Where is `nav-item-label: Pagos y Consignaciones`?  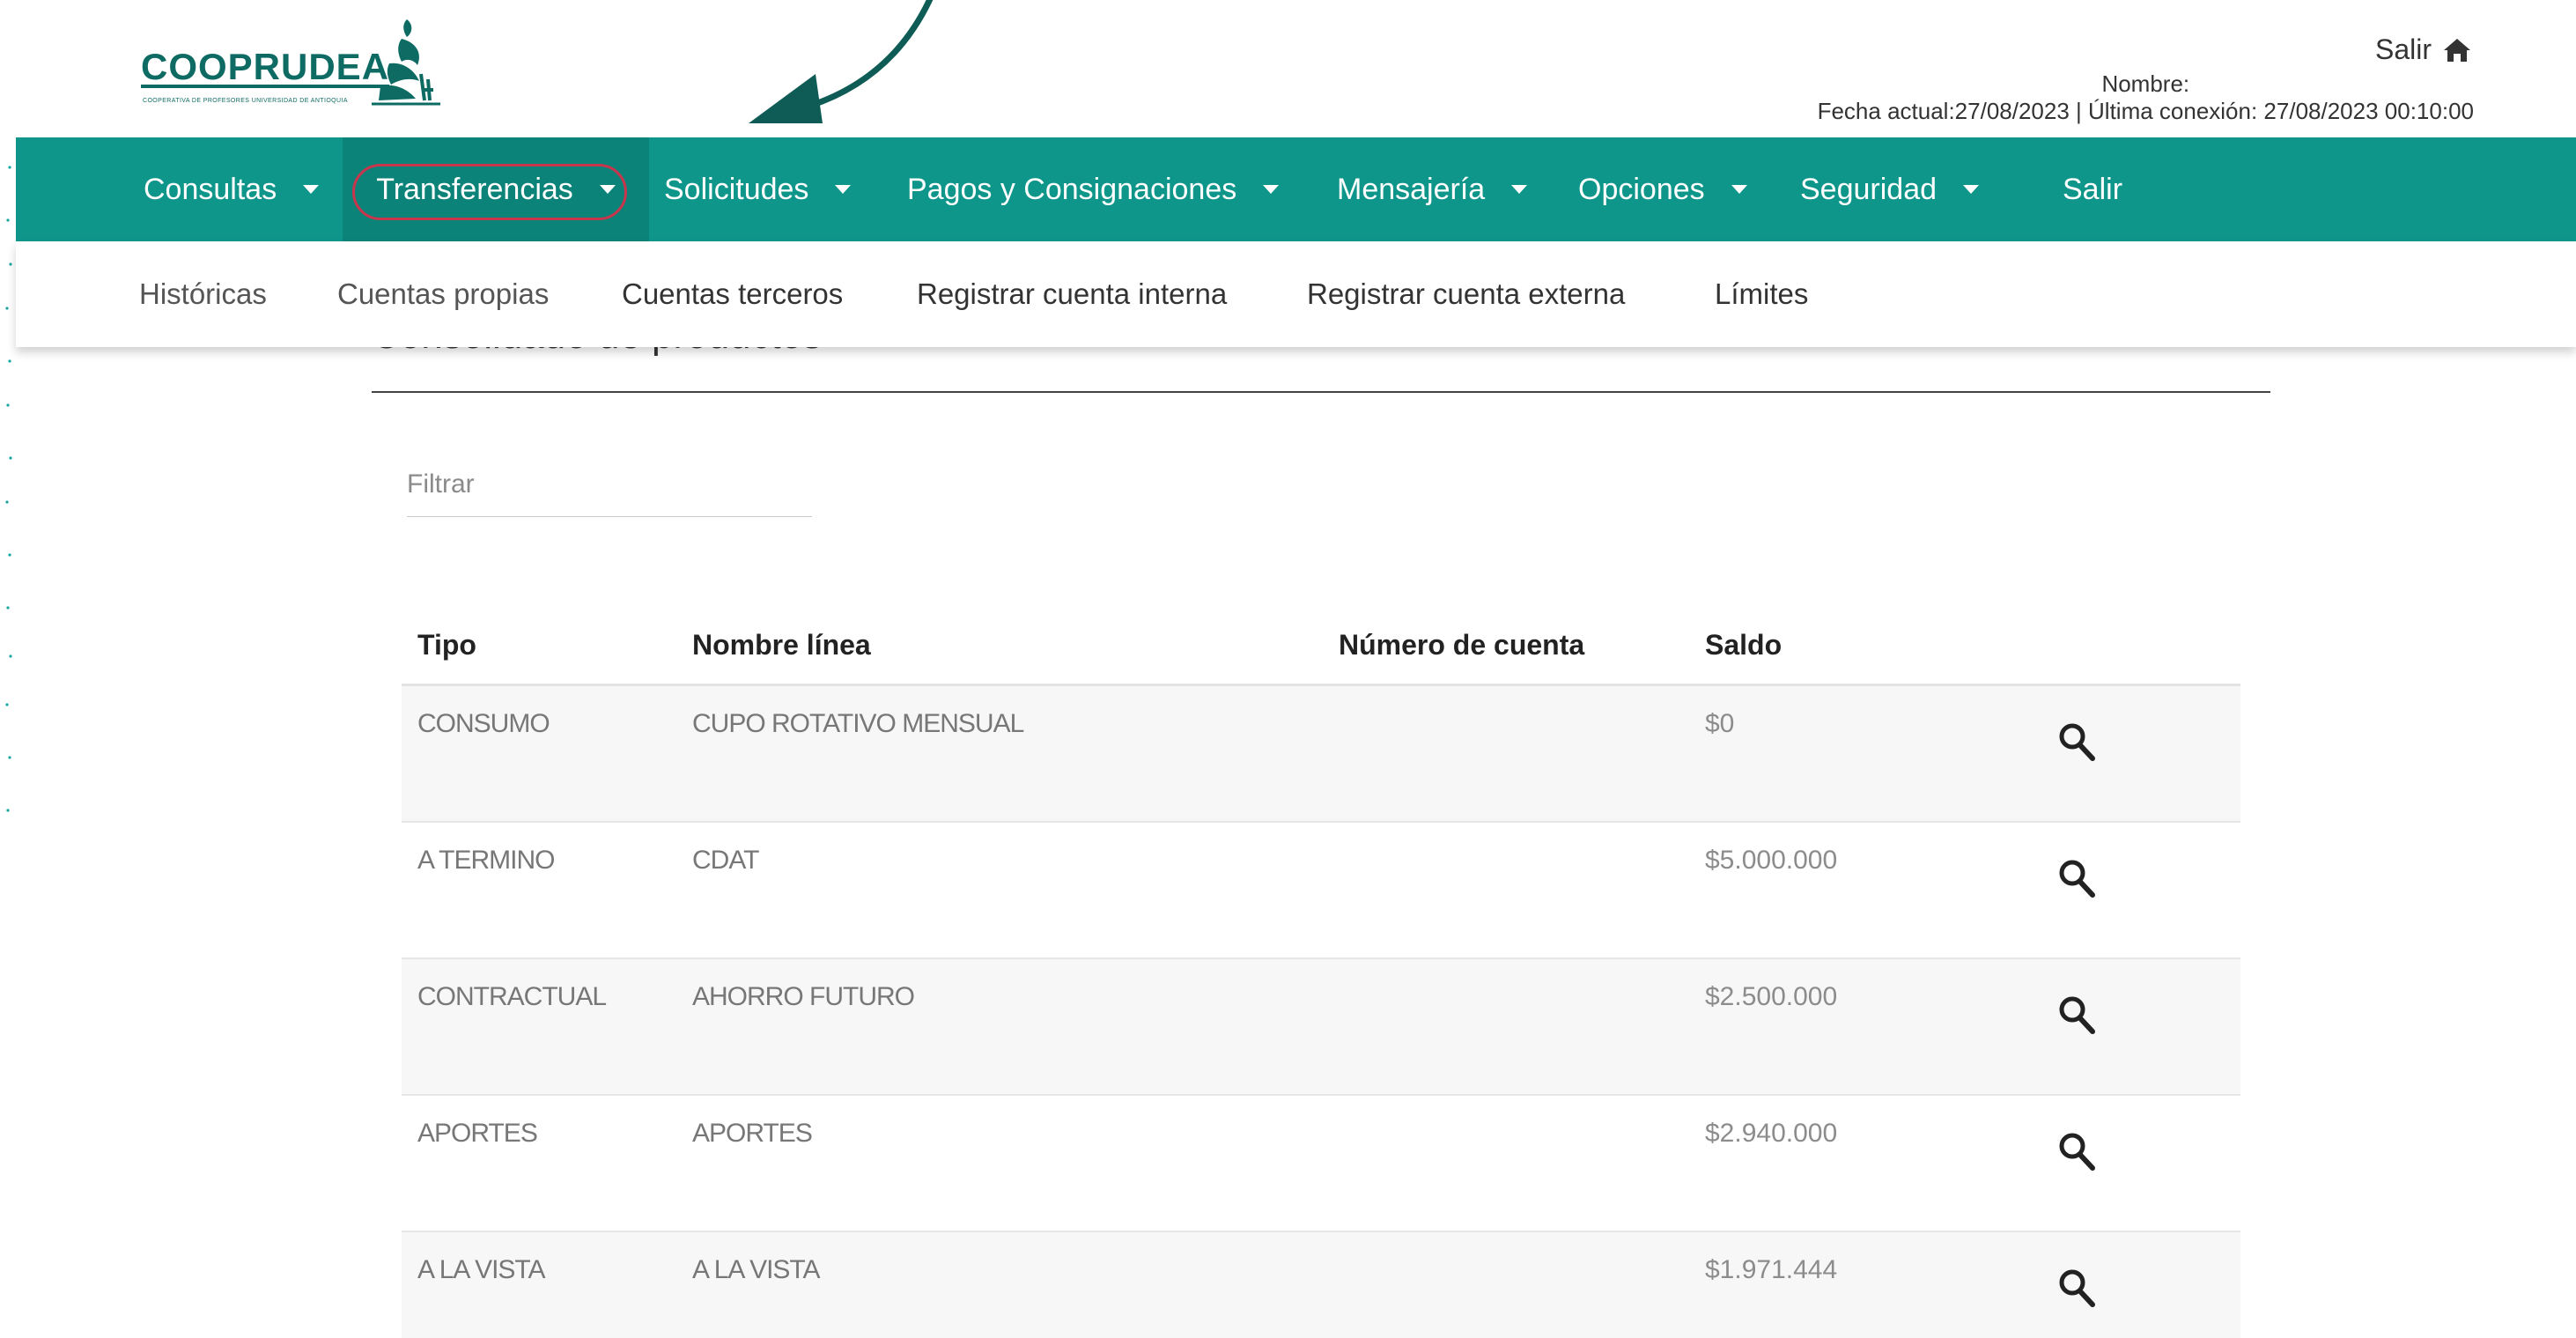
nav-item-label: Pagos y Consignaciones is located at coordinates (1072, 189).